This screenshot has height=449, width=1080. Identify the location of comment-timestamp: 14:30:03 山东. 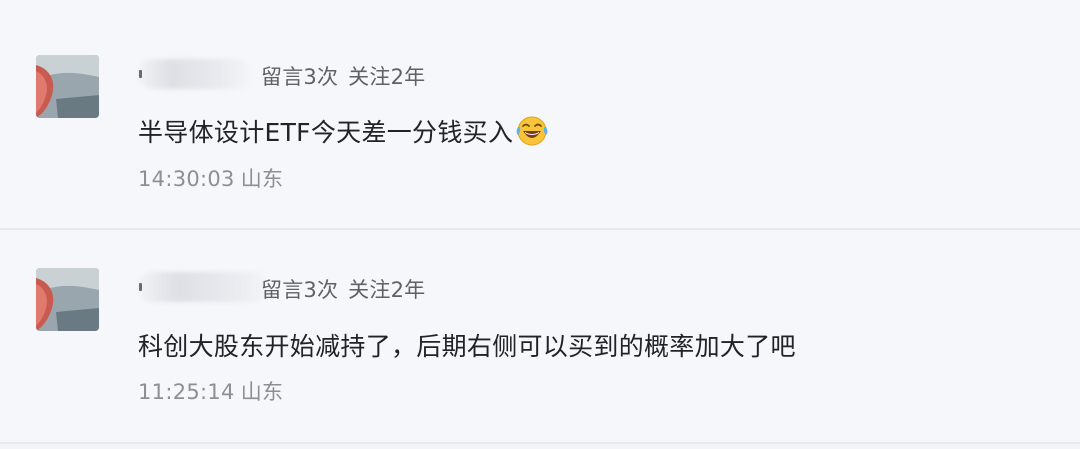
(210, 178).